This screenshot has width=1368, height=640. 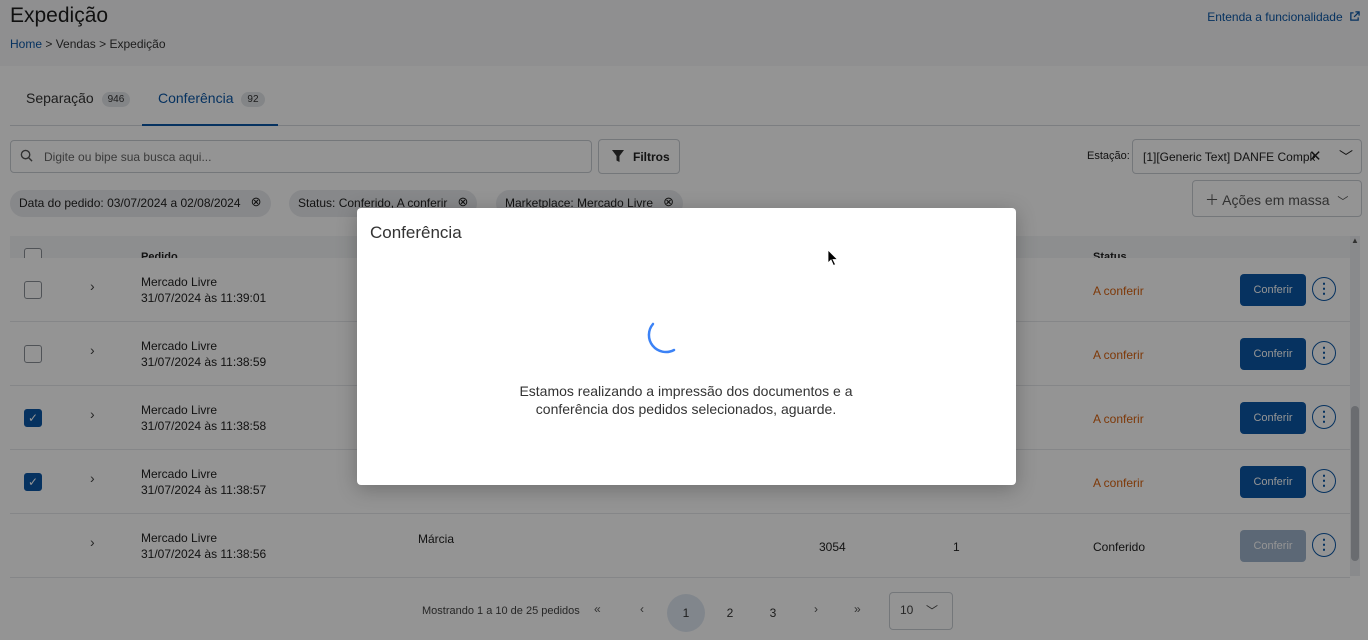 I want to click on mouse-cursor-icon, so click(x=833, y=260).